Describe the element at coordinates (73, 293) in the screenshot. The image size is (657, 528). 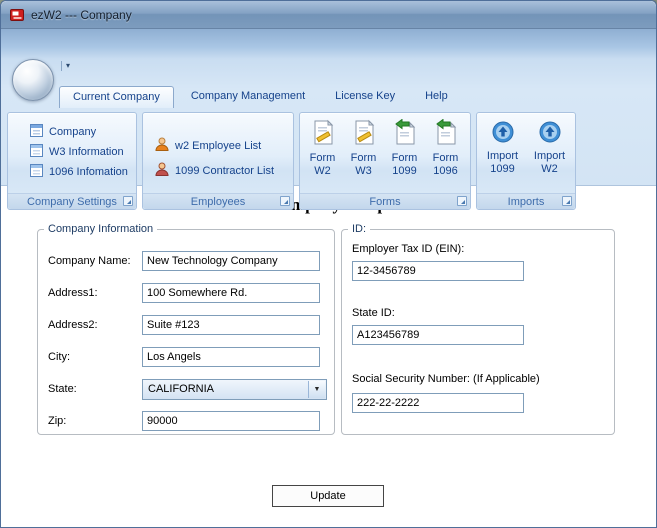
I see `address1-label: Address1:` at that location.